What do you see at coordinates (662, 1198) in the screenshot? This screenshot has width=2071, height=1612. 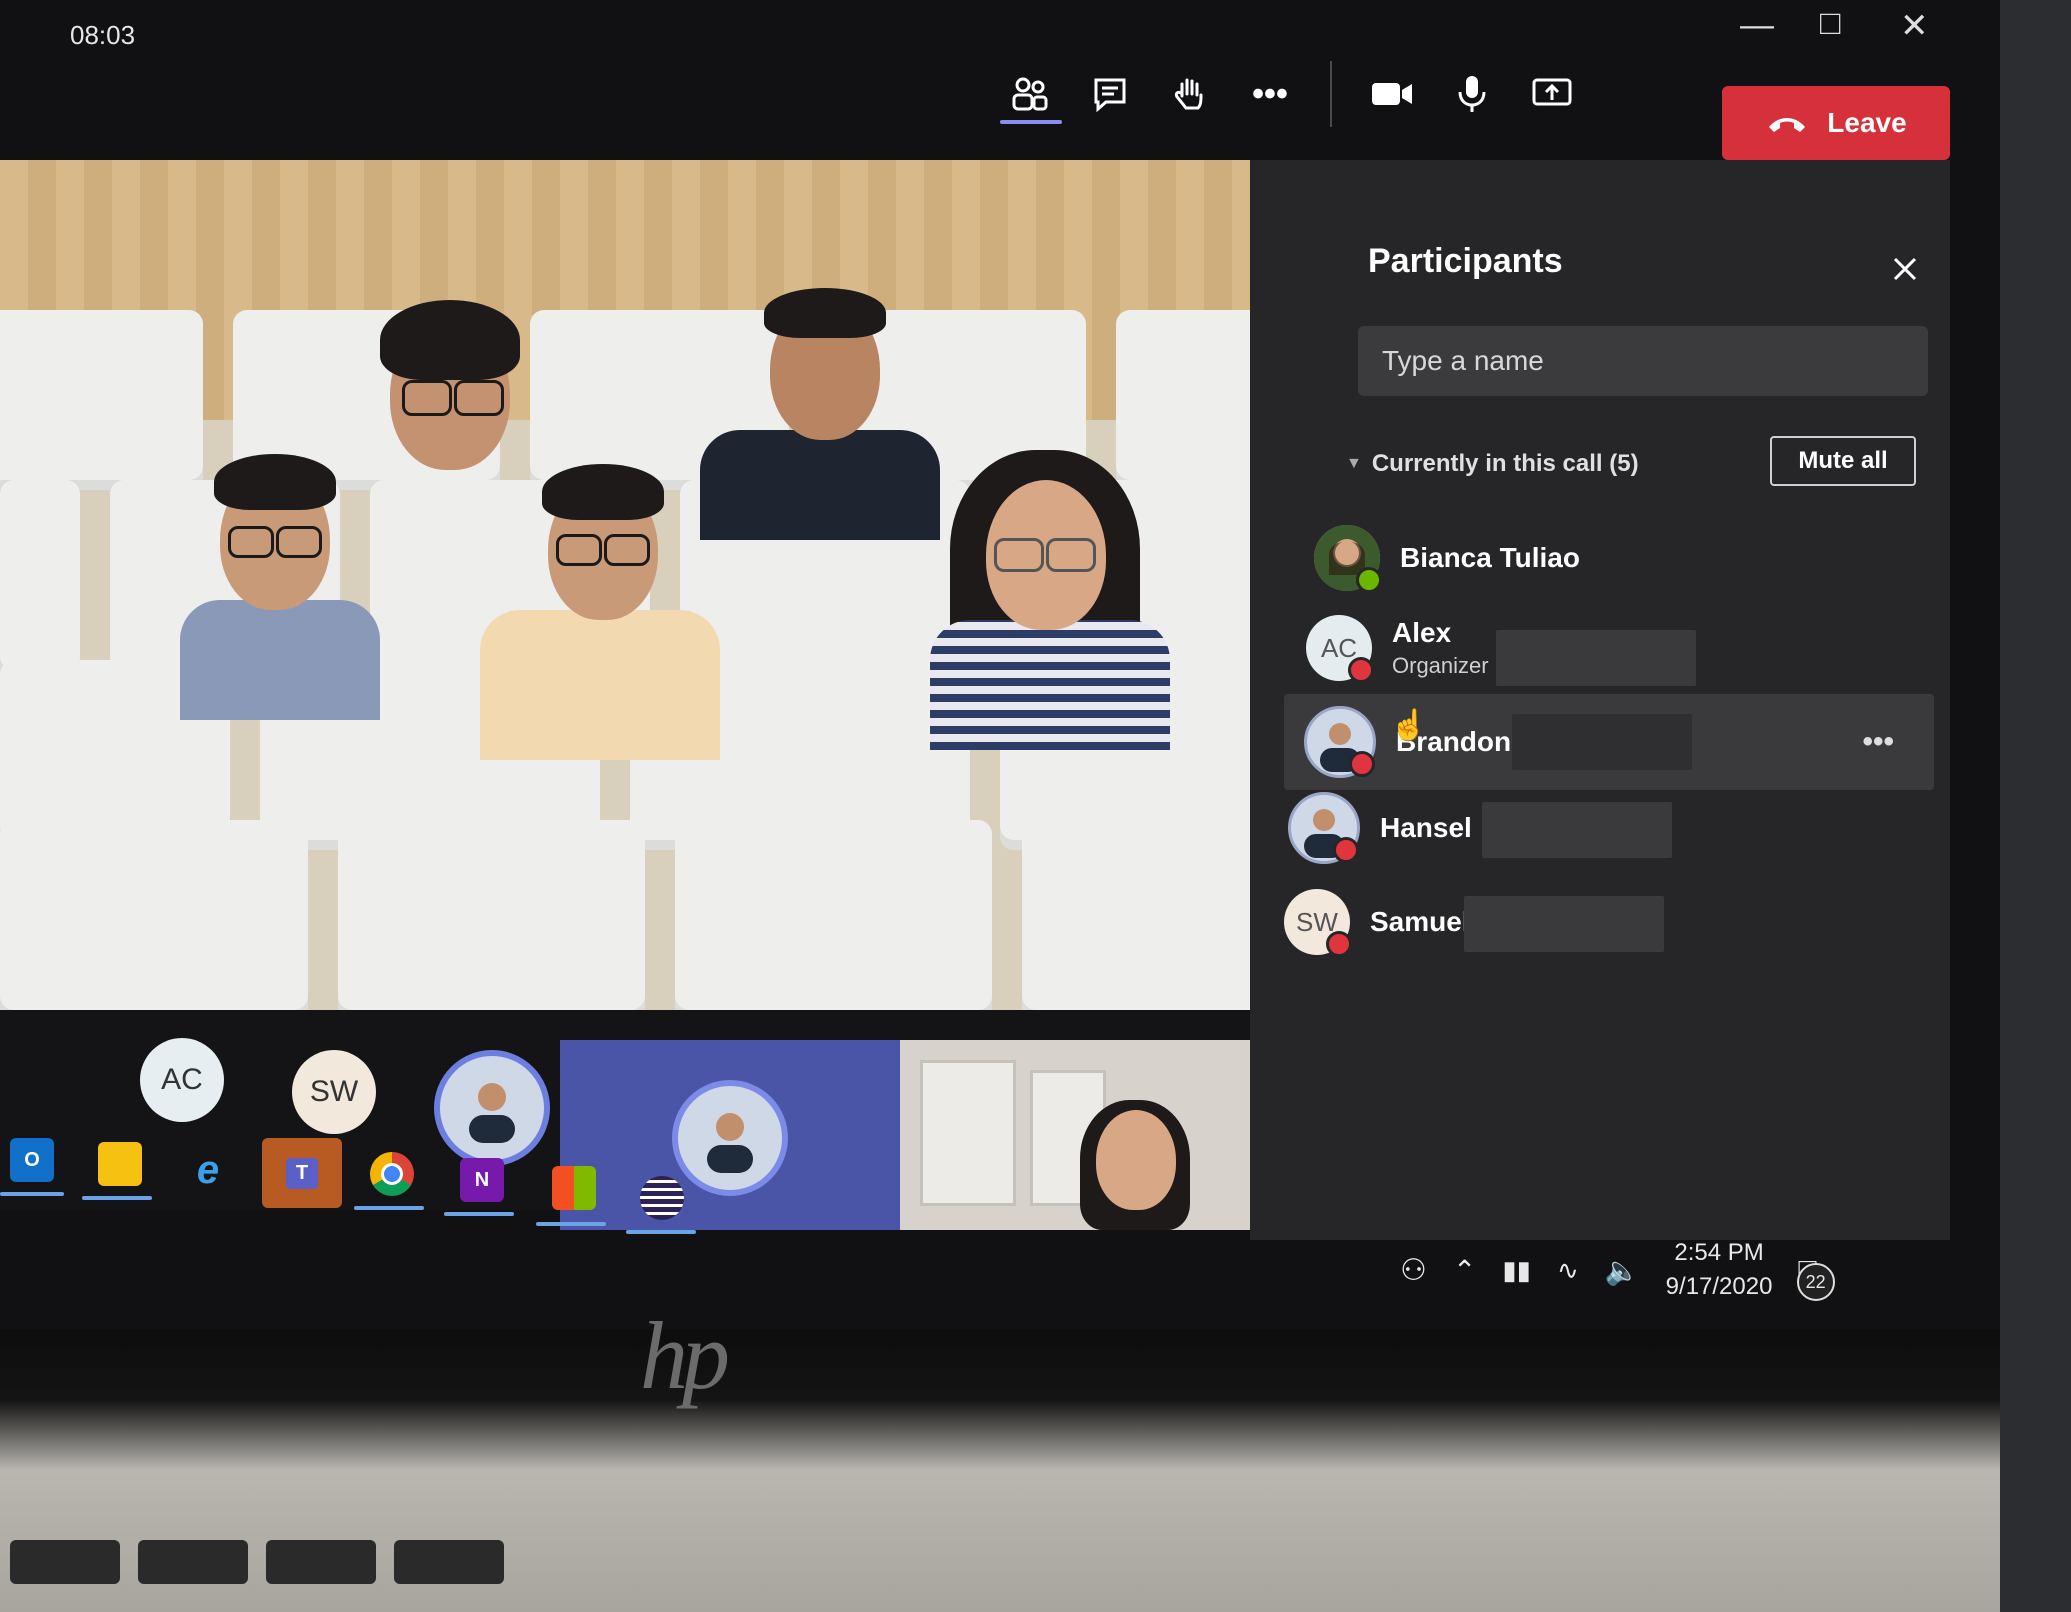 I see `eclipse-icon` at bounding box center [662, 1198].